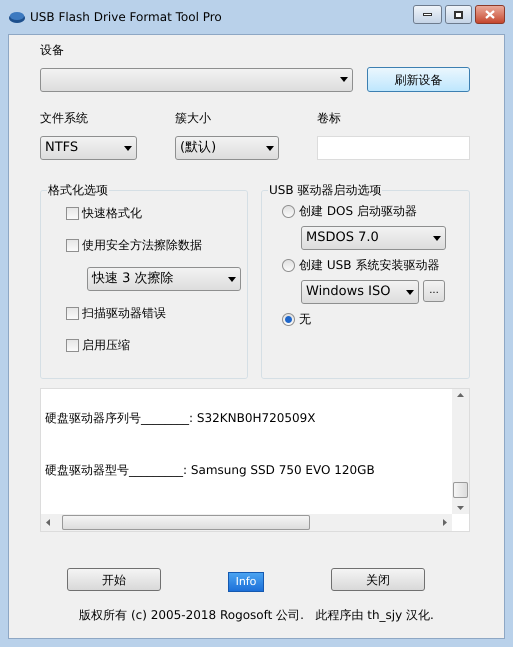  What do you see at coordinates (279, 470) in the screenshot?
I see `log-value: : Samsung SSD 750 EVO 120GB` at bounding box center [279, 470].